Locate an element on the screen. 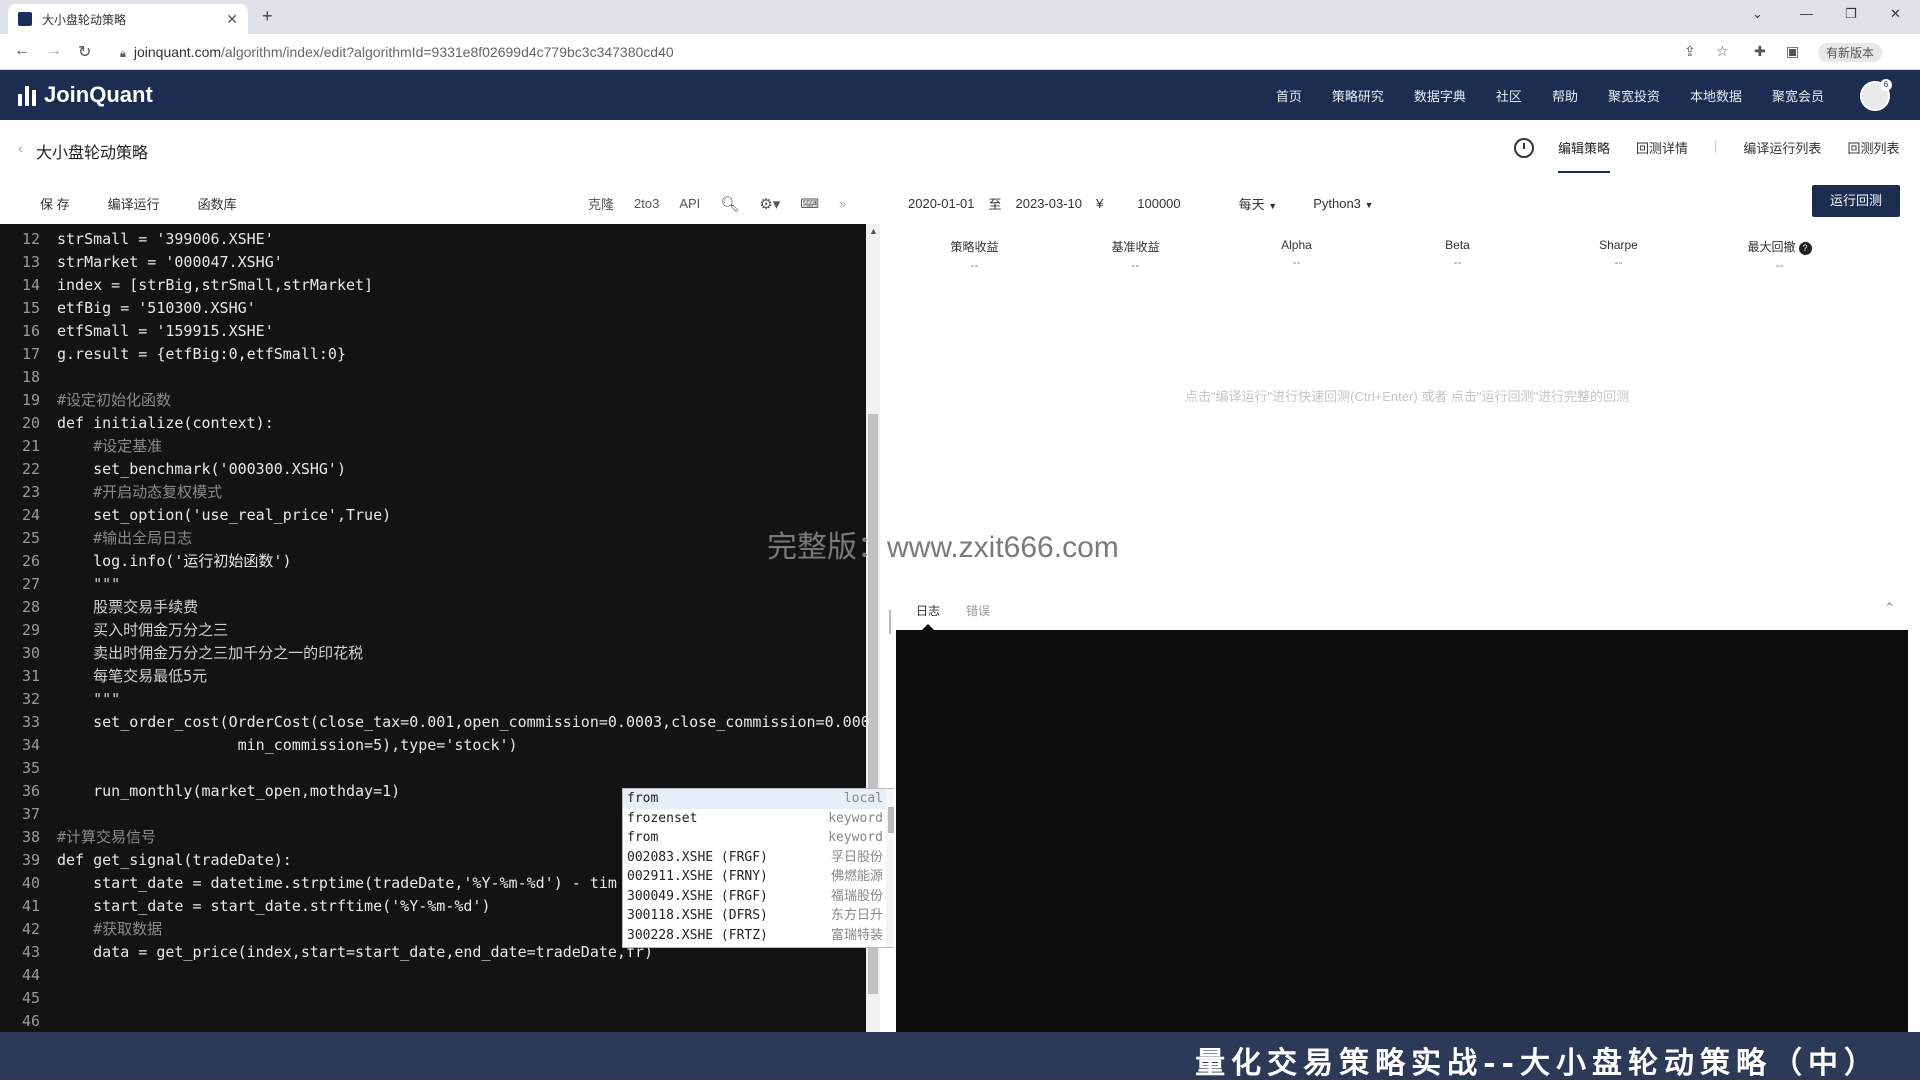 This screenshot has width=1920, height=1082. nav-home: 首页 is located at coordinates (1289, 95).